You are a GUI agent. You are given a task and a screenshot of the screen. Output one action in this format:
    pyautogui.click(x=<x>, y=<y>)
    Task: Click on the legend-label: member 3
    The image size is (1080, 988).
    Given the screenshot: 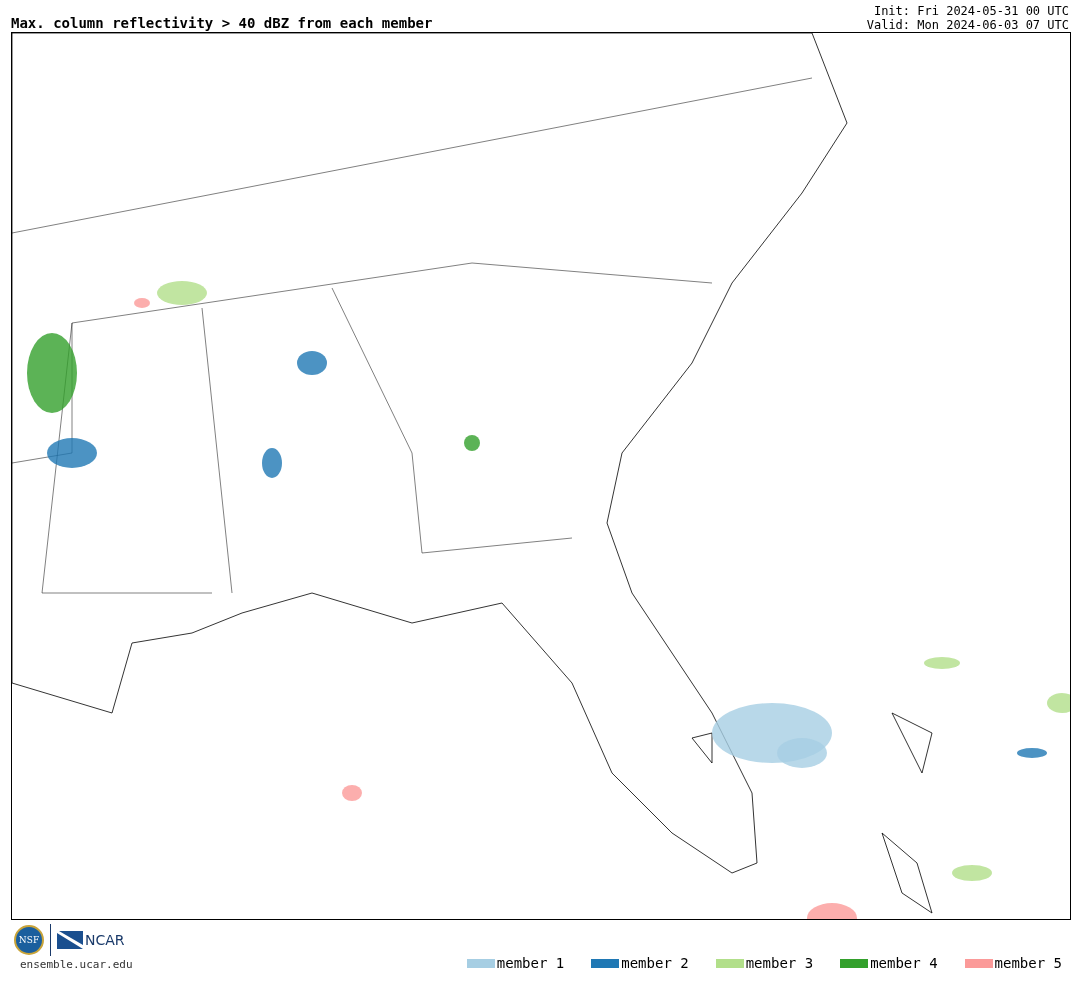 What is the action you would take?
    pyautogui.click(x=779, y=963)
    